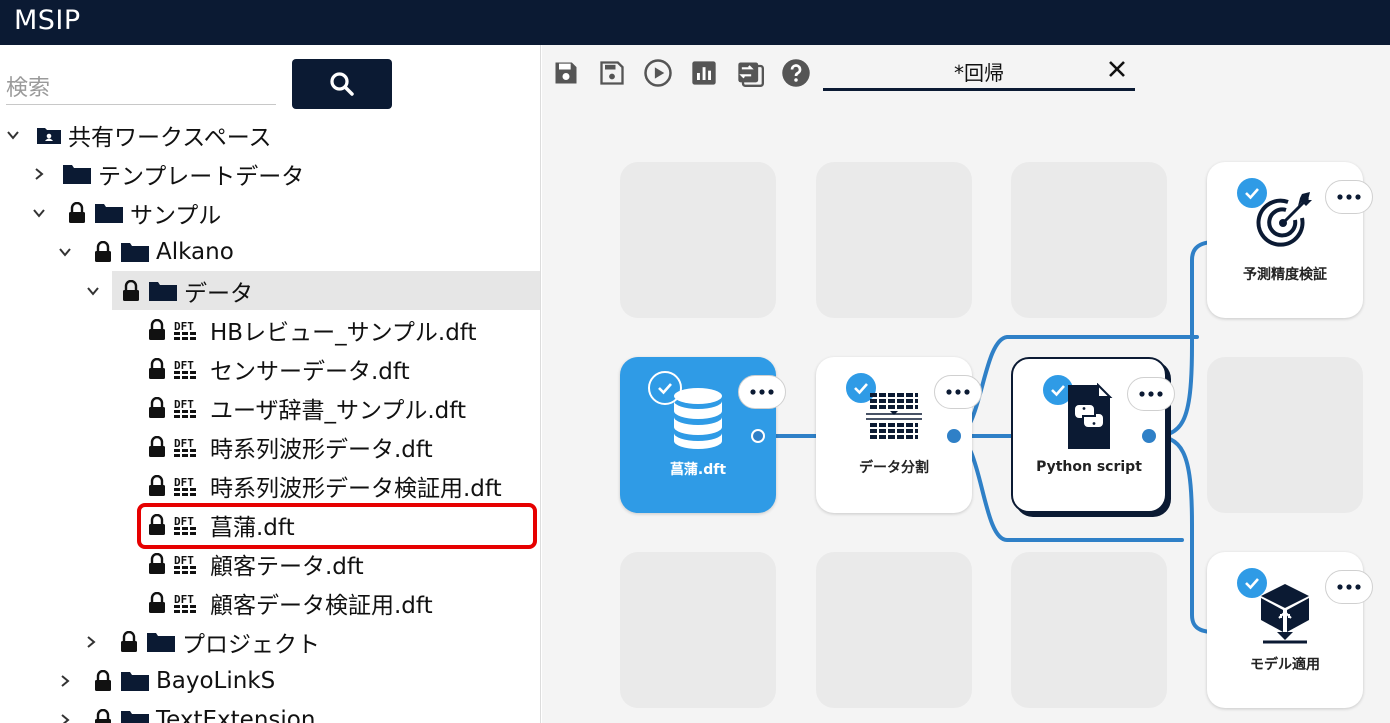 The width and height of the screenshot is (1390, 723). I want to click on tree-item-label: BayoLinkS, so click(216, 680).